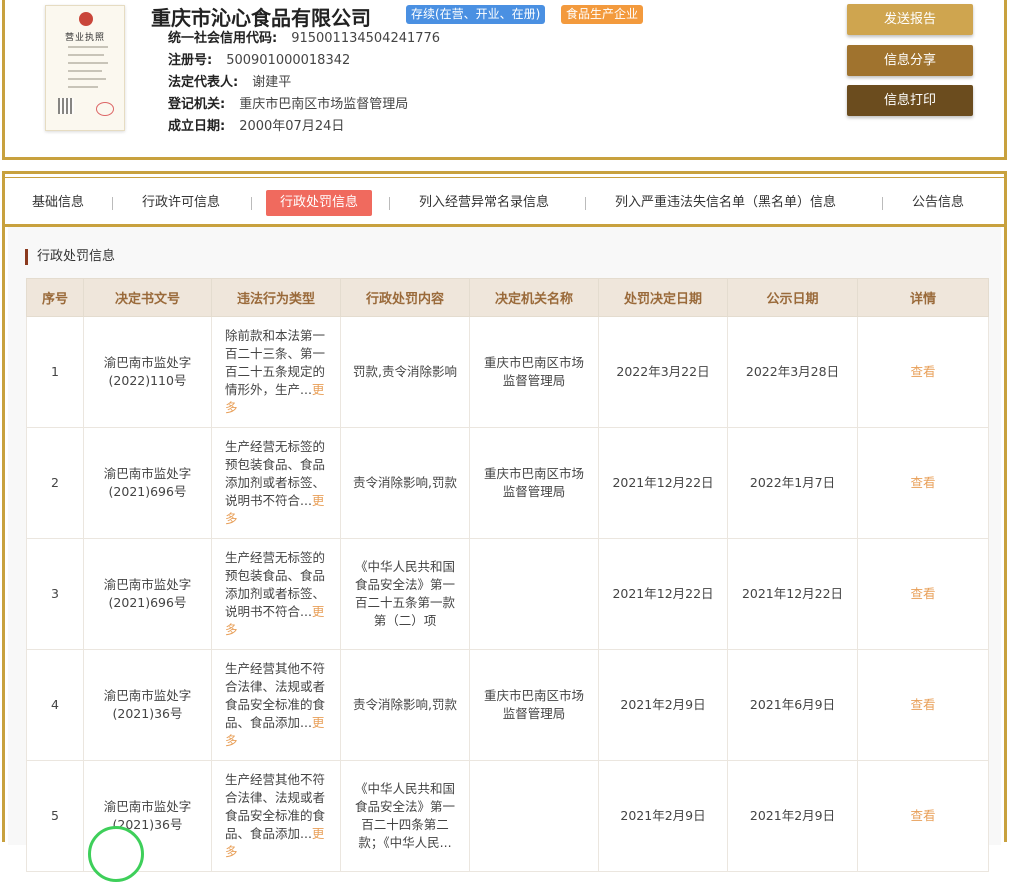  Describe the element at coordinates (55, 705) in the screenshot. I see `cell-number: 4` at that location.